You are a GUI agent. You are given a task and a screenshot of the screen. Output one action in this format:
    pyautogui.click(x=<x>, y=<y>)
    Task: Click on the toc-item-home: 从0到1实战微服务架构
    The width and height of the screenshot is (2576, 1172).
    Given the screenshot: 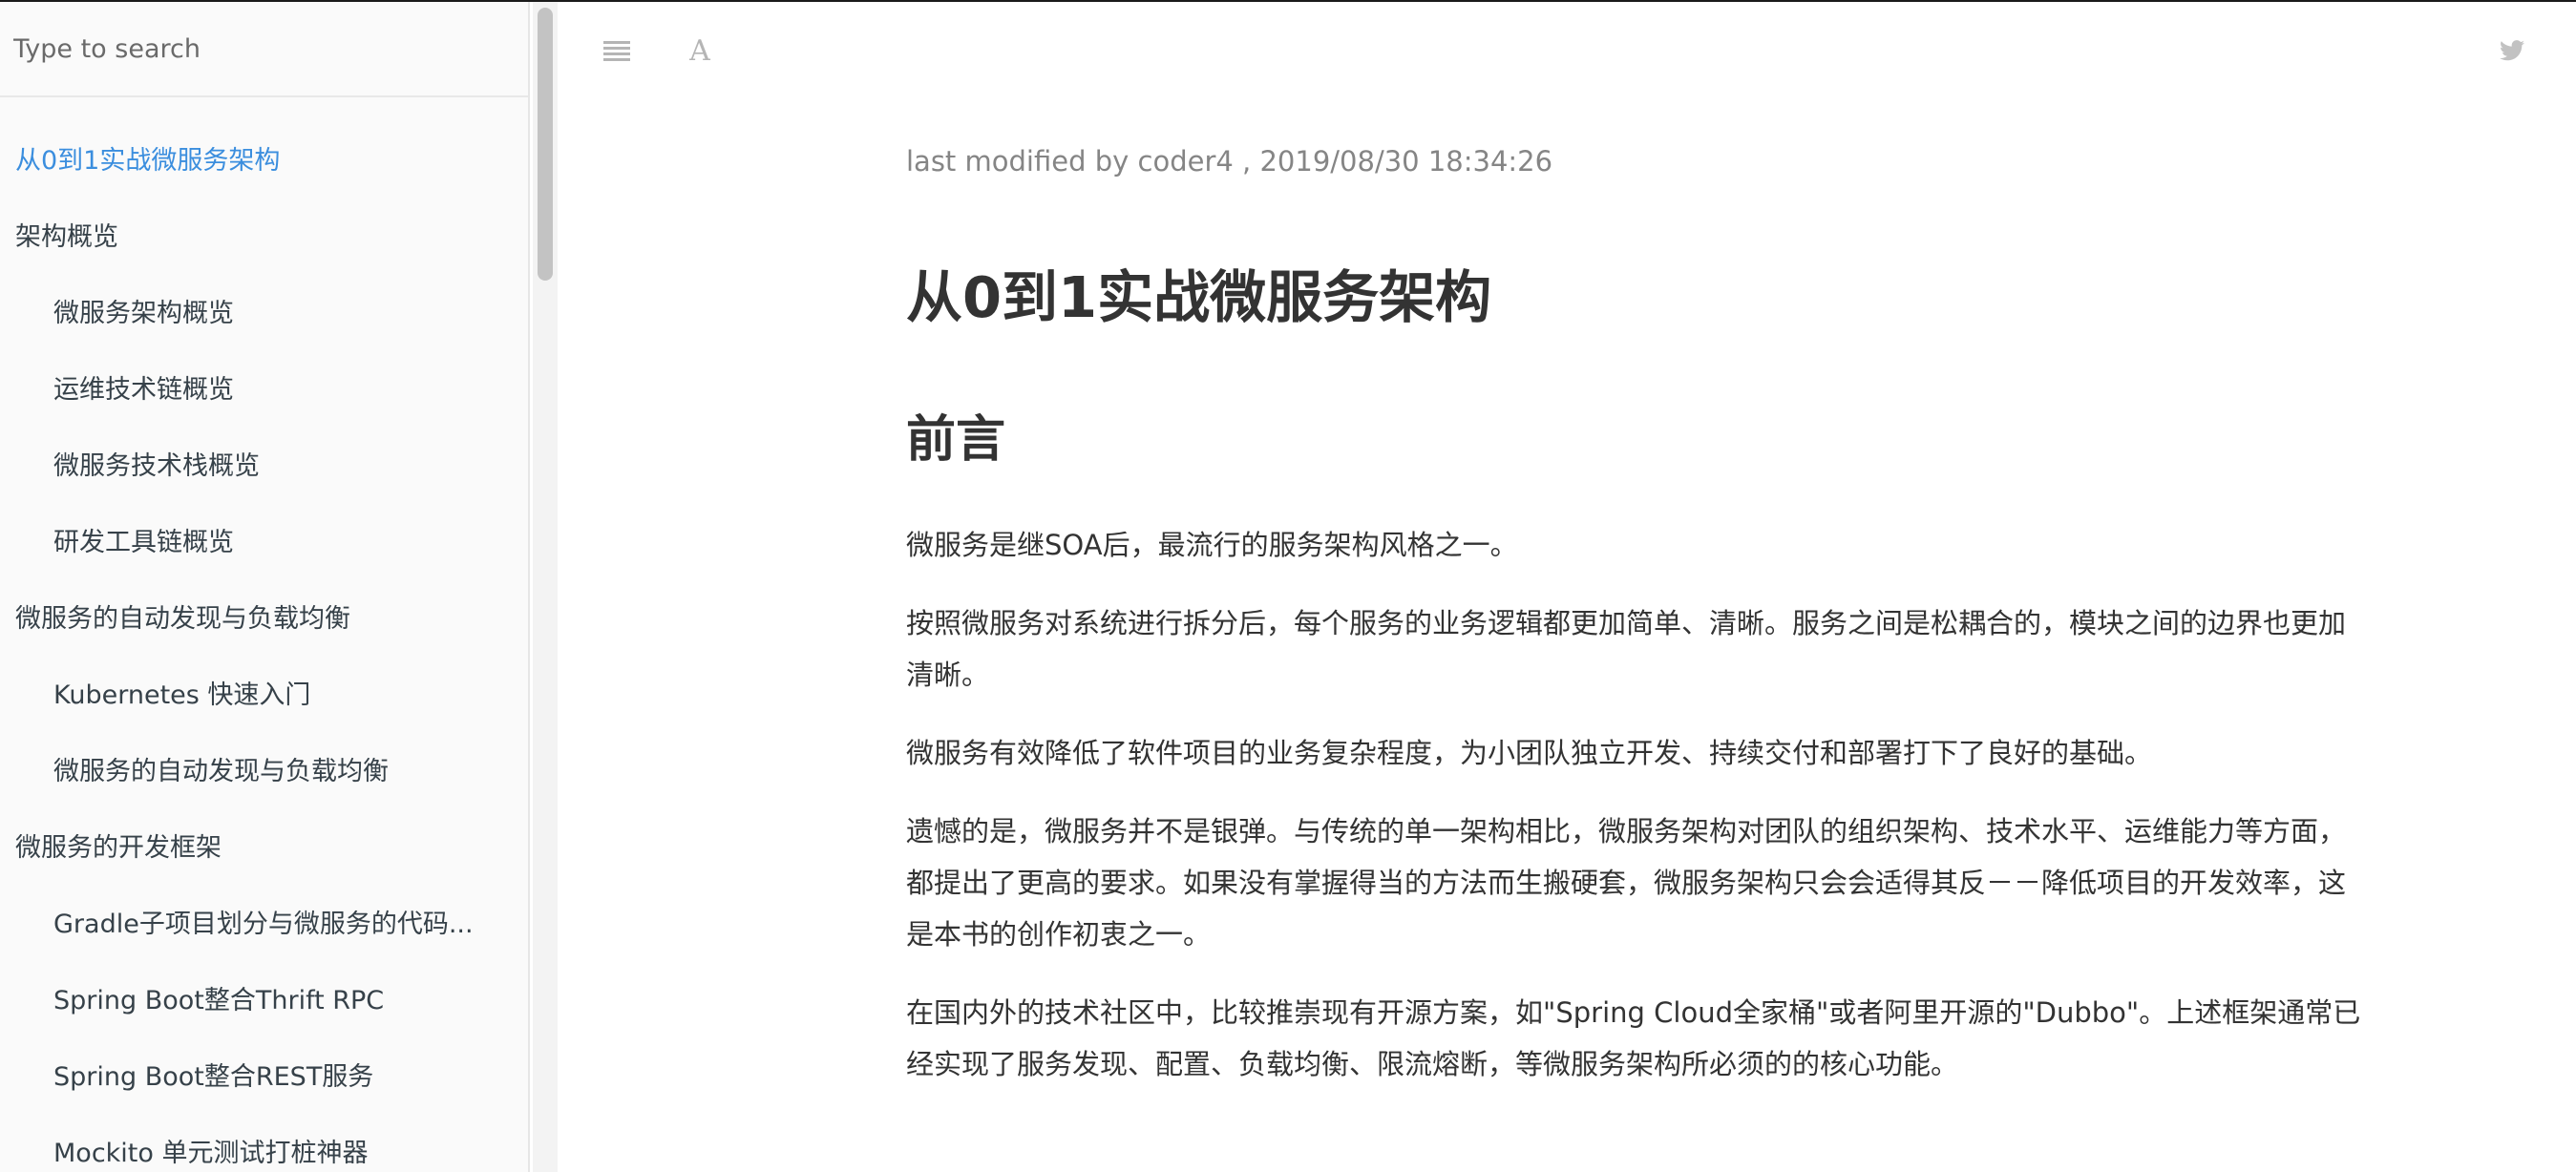 What is the action you would take?
    pyautogui.click(x=264, y=157)
    